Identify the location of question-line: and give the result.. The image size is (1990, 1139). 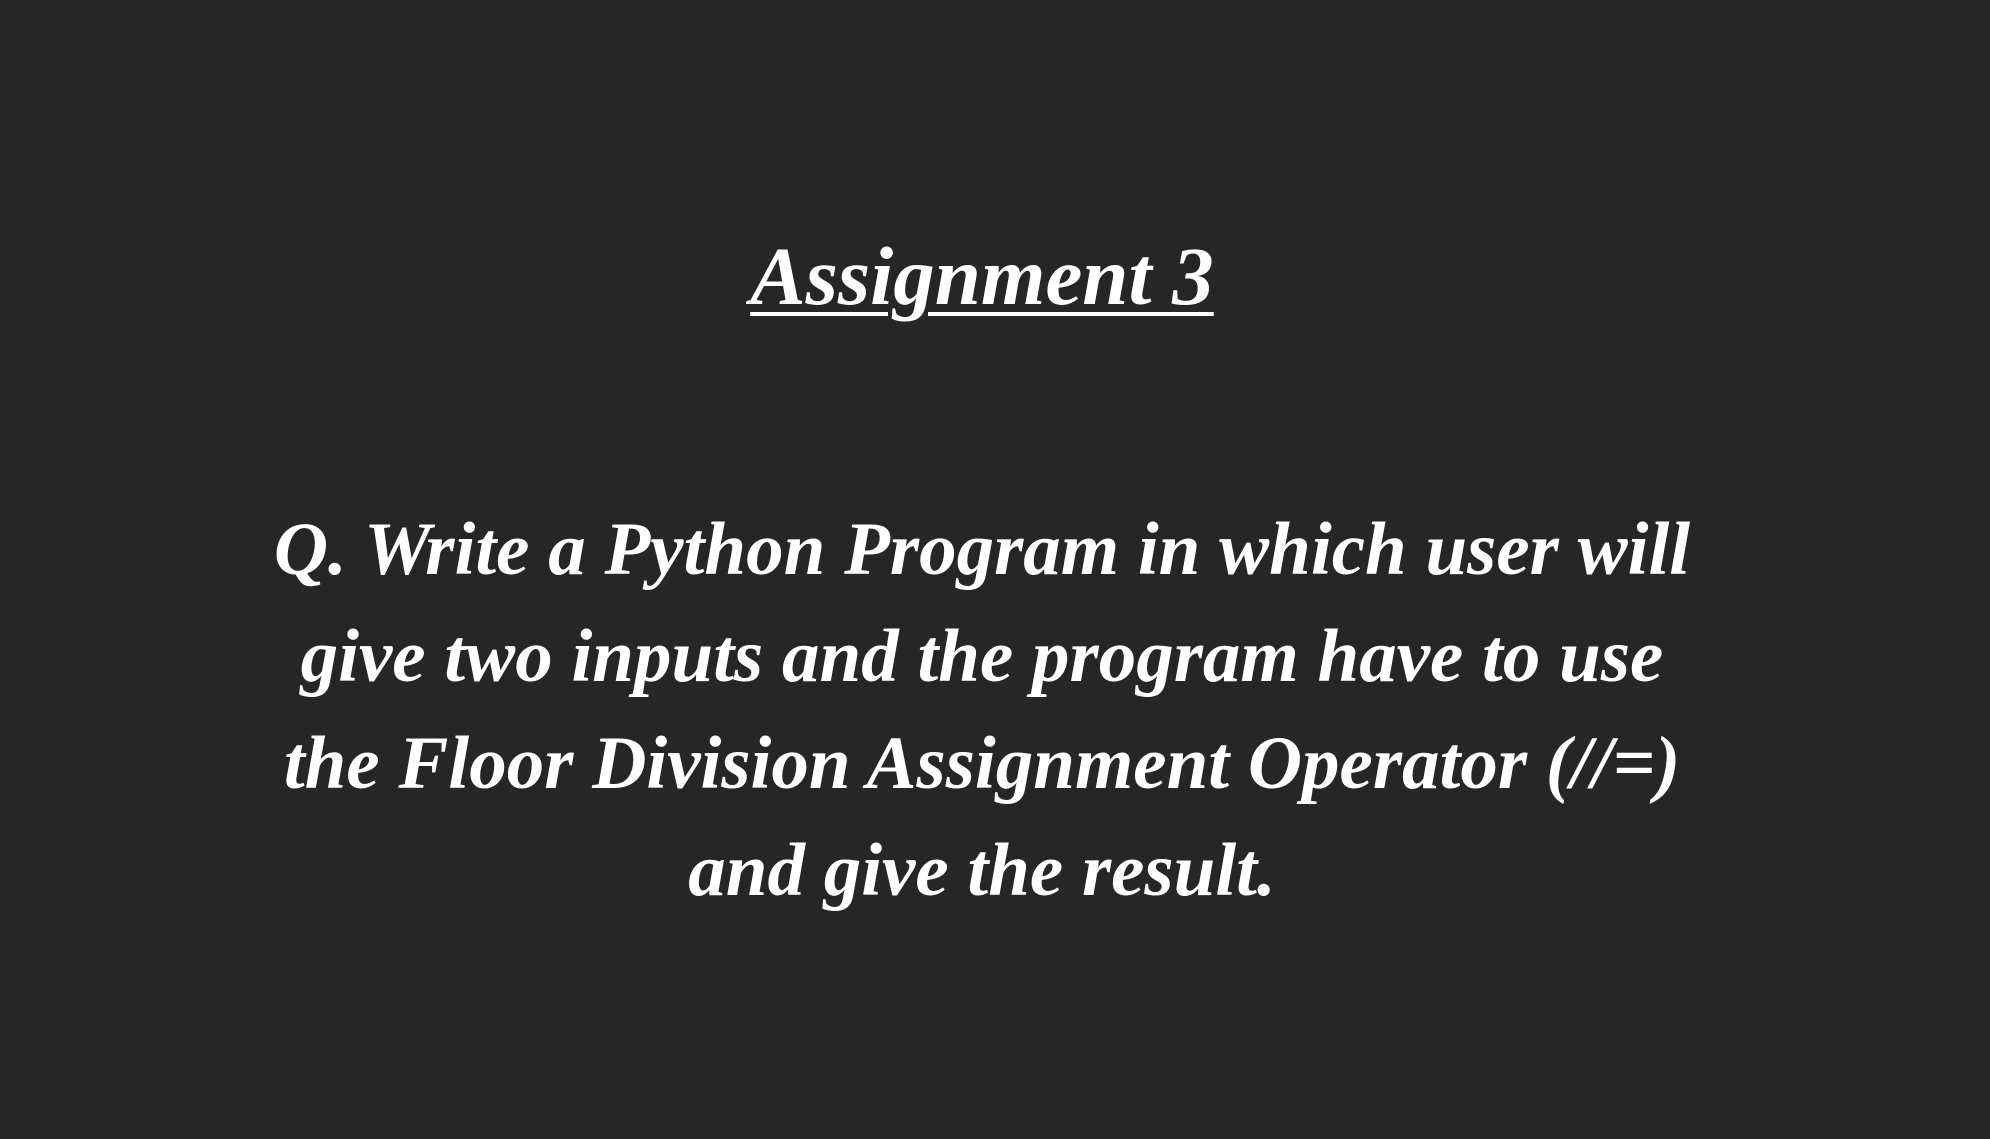
(982, 870).